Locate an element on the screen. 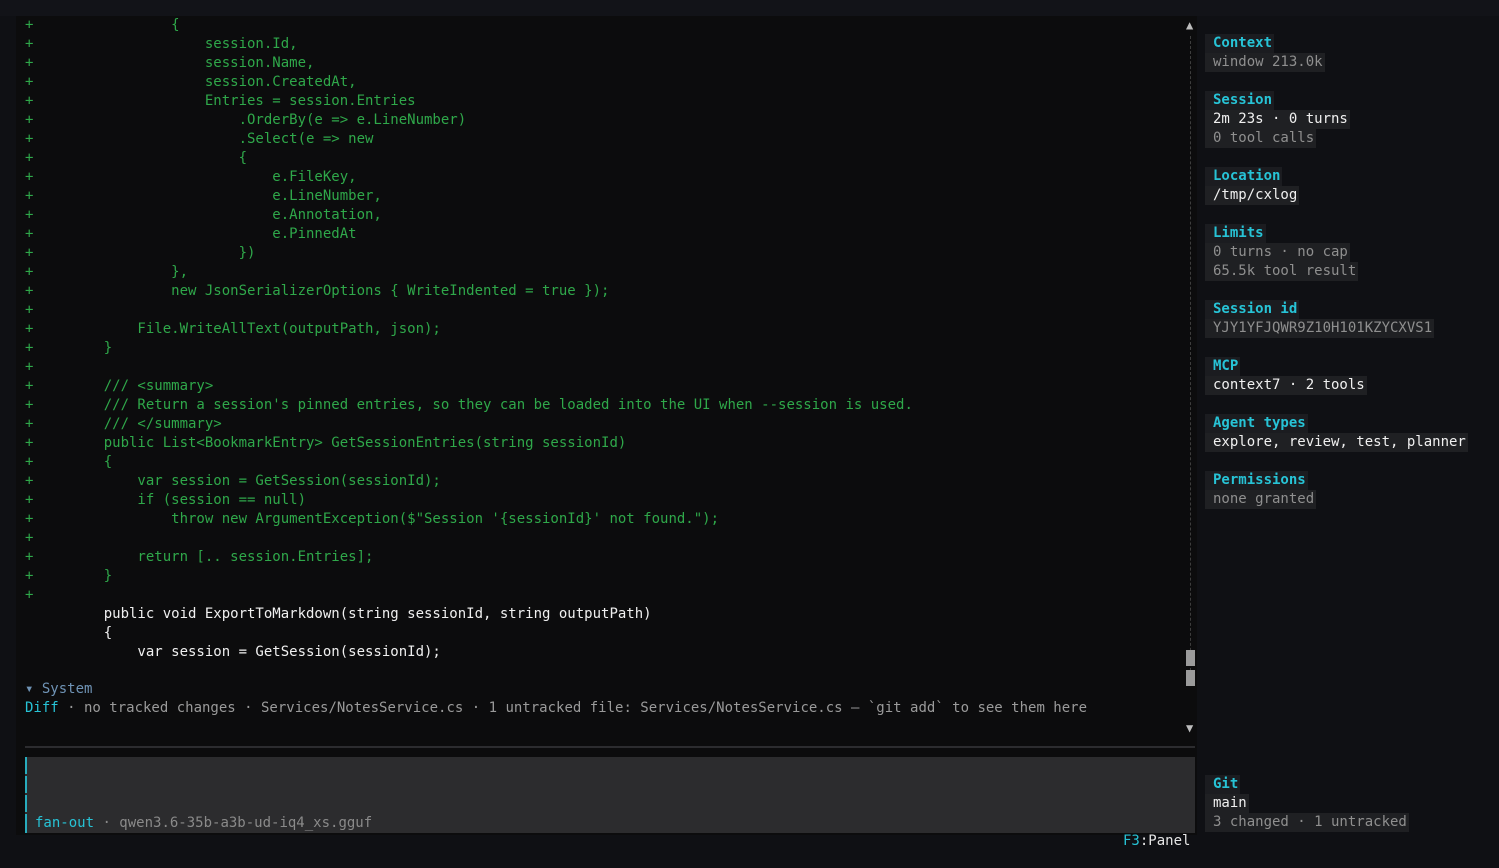 The height and width of the screenshot is (868, 1499). session-title: Session is located at coordinates (1240, 100).